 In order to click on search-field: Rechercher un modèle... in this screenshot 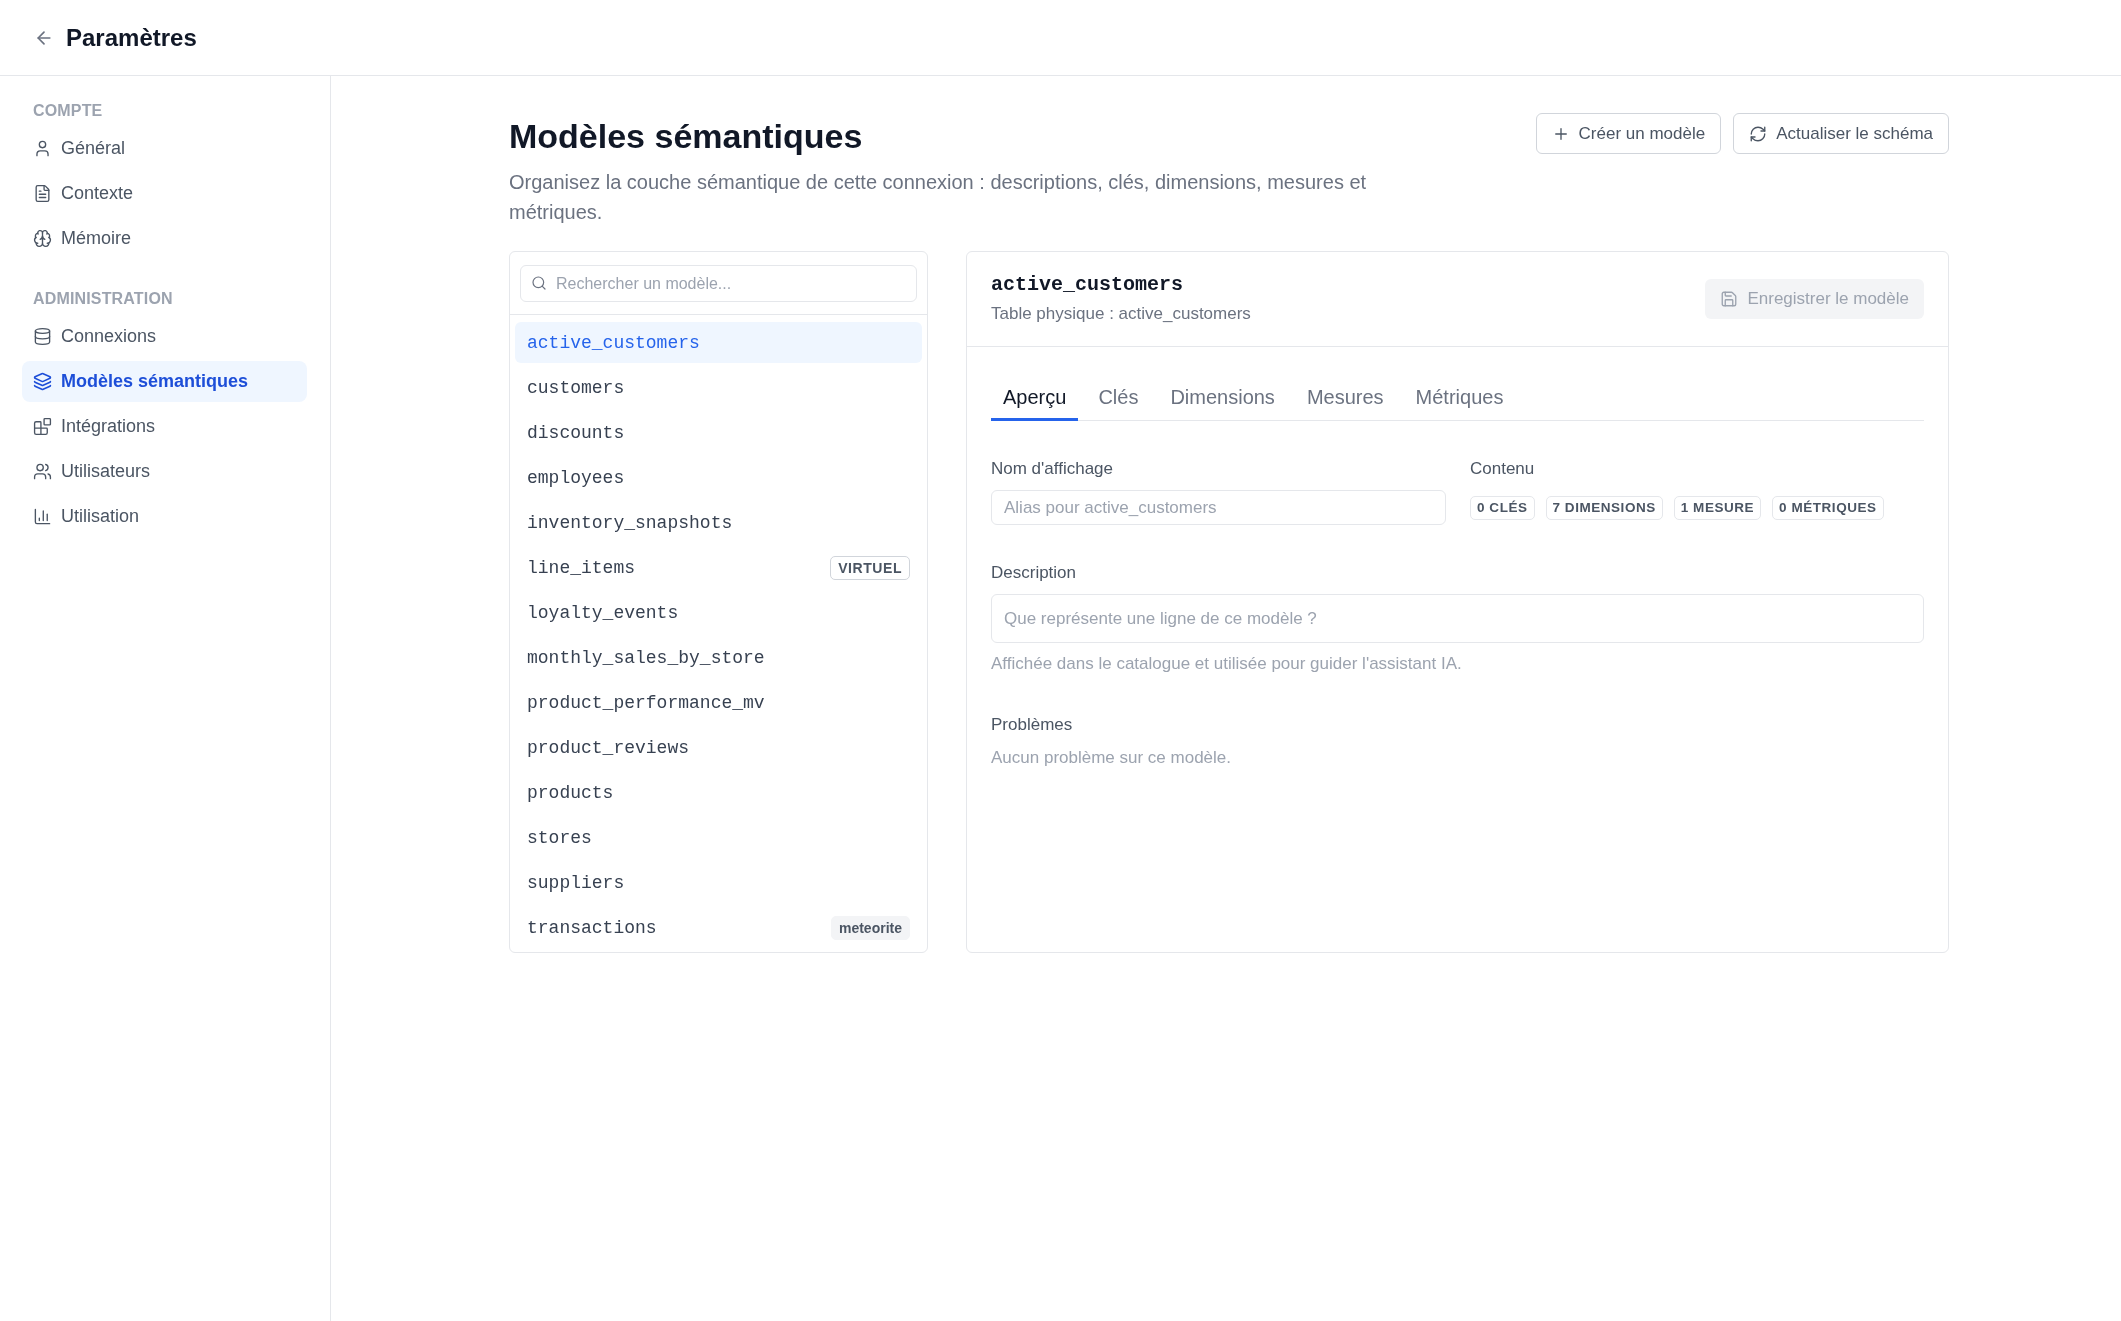, I will do `click(718, 283)`.